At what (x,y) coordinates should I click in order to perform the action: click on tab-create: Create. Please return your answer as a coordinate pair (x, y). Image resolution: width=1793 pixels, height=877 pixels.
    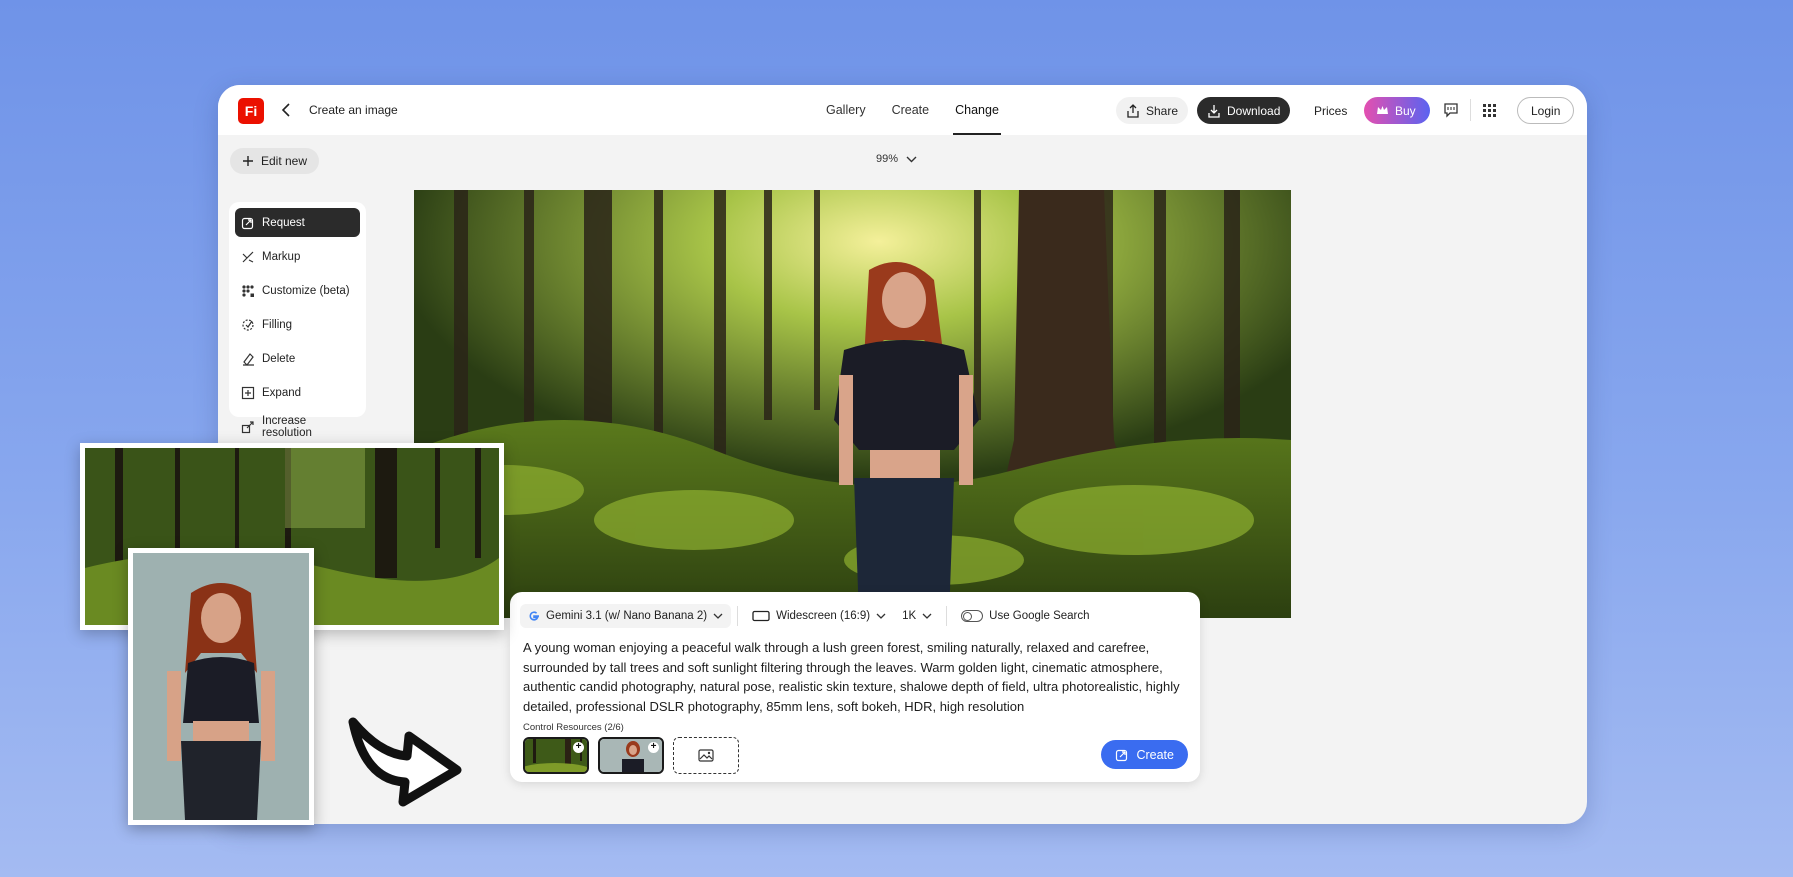
    Looking at the image, I should click on (911, 110).